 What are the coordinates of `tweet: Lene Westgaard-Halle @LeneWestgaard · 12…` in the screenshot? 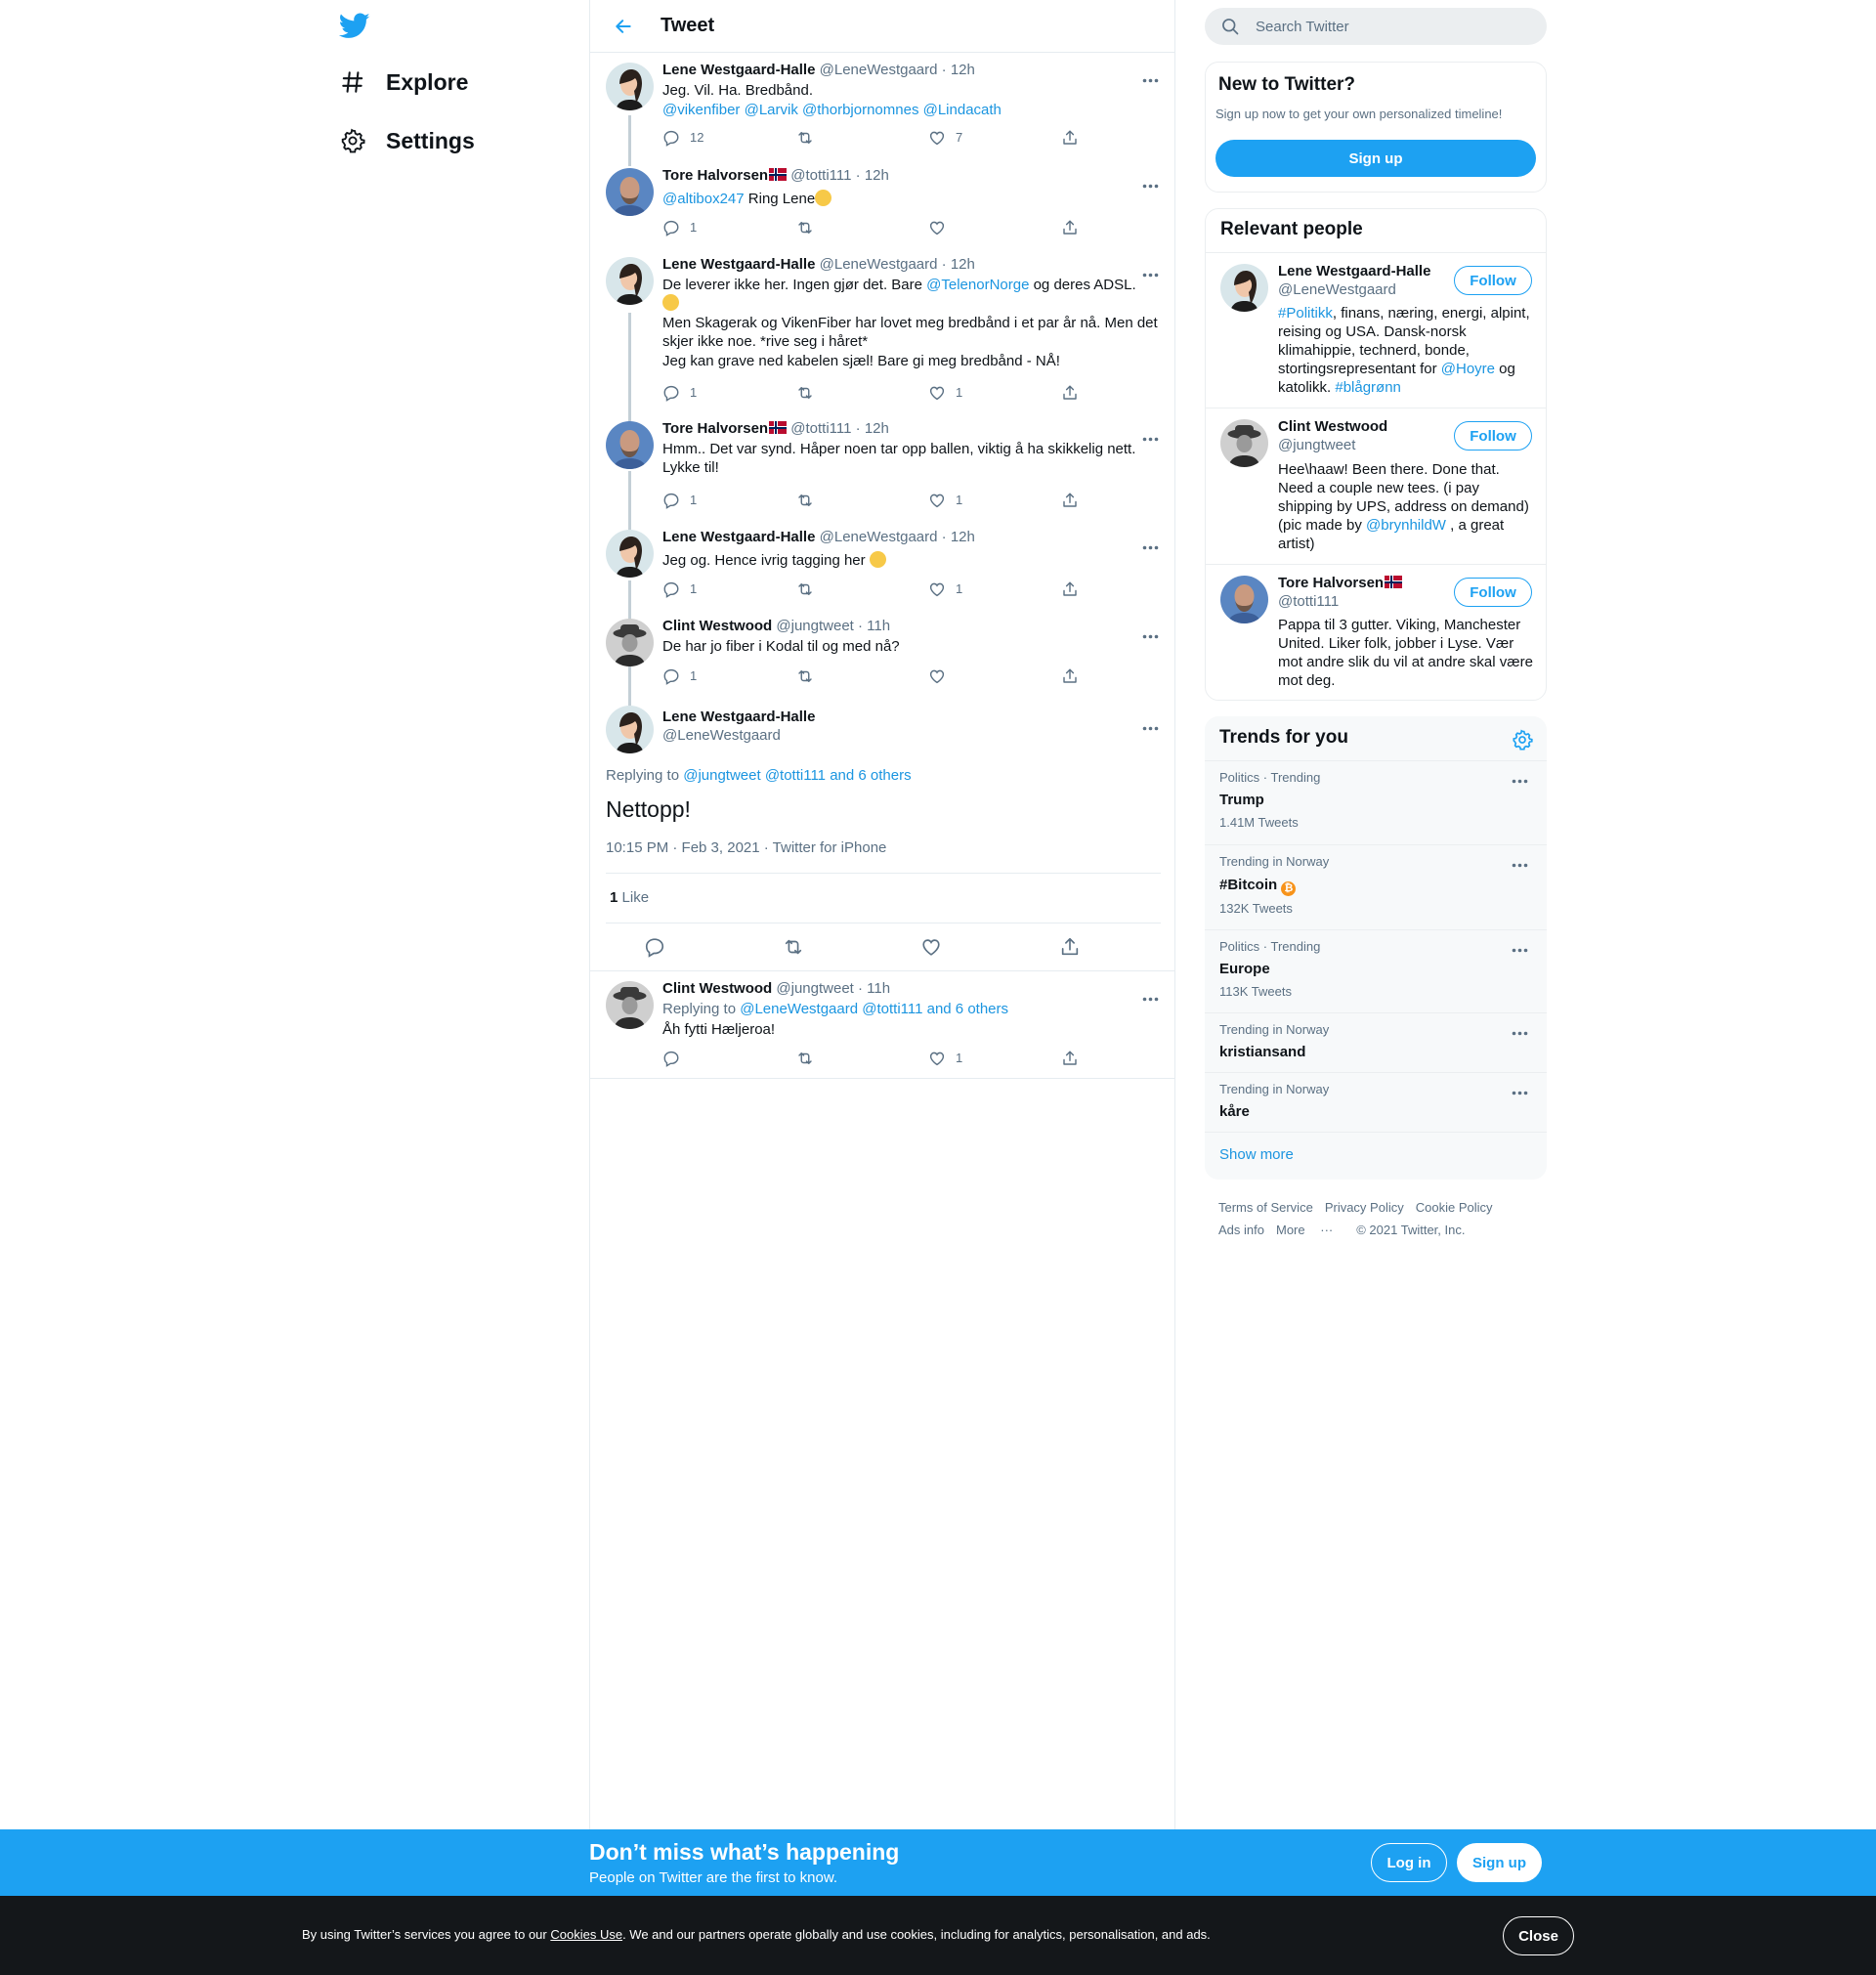 It's located at (883, 329).